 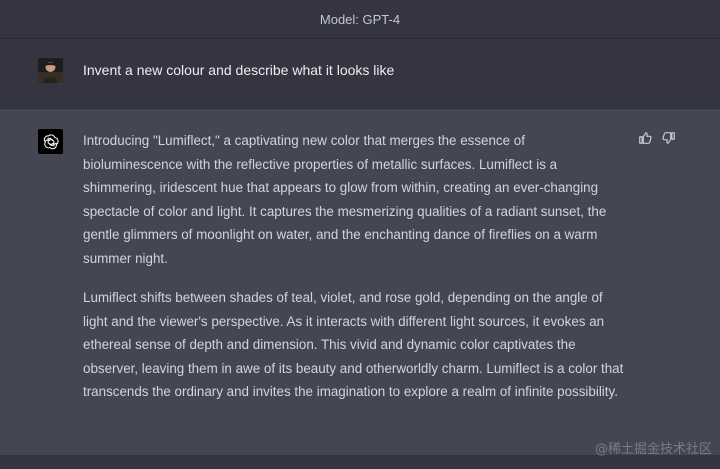 I want to click on user-avatar, so click(x=50, y=70).